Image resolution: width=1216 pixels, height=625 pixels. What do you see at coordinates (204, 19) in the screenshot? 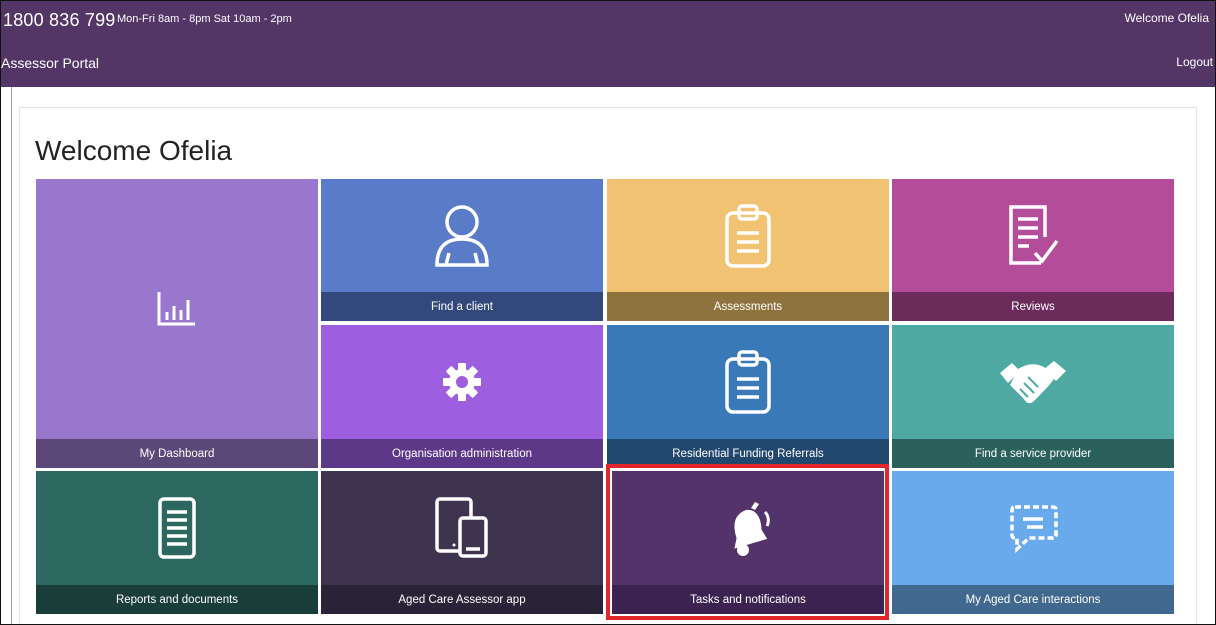
I see `opening-hours: Mon-Fri 8am - 8pm Sat 10am - 2pm` at bounding box center [204, 19].